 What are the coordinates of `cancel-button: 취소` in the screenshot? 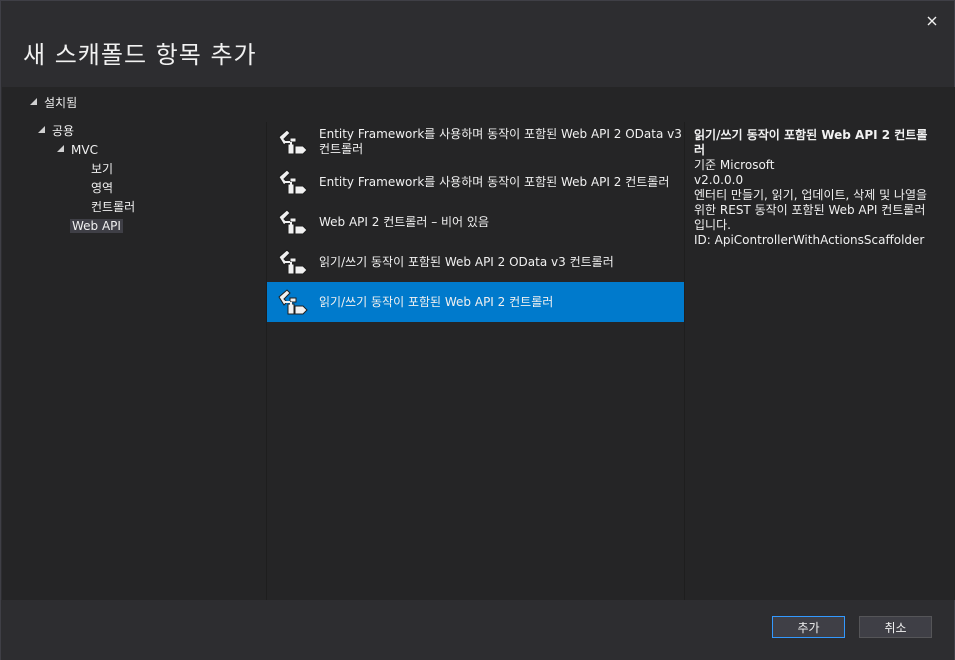 It's located at (895, 627).